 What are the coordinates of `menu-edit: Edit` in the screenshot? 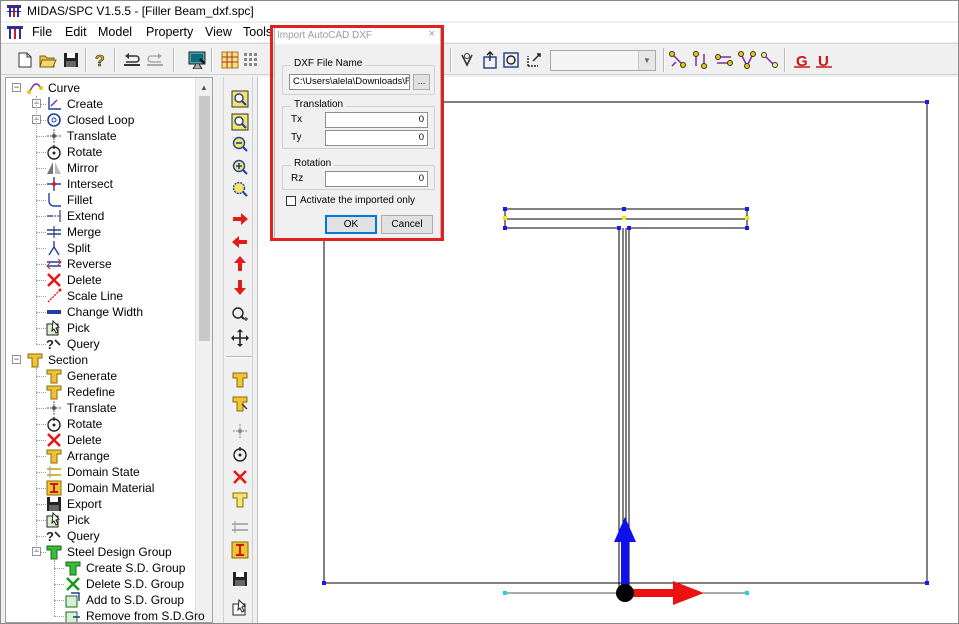 It's located at (76, 32).